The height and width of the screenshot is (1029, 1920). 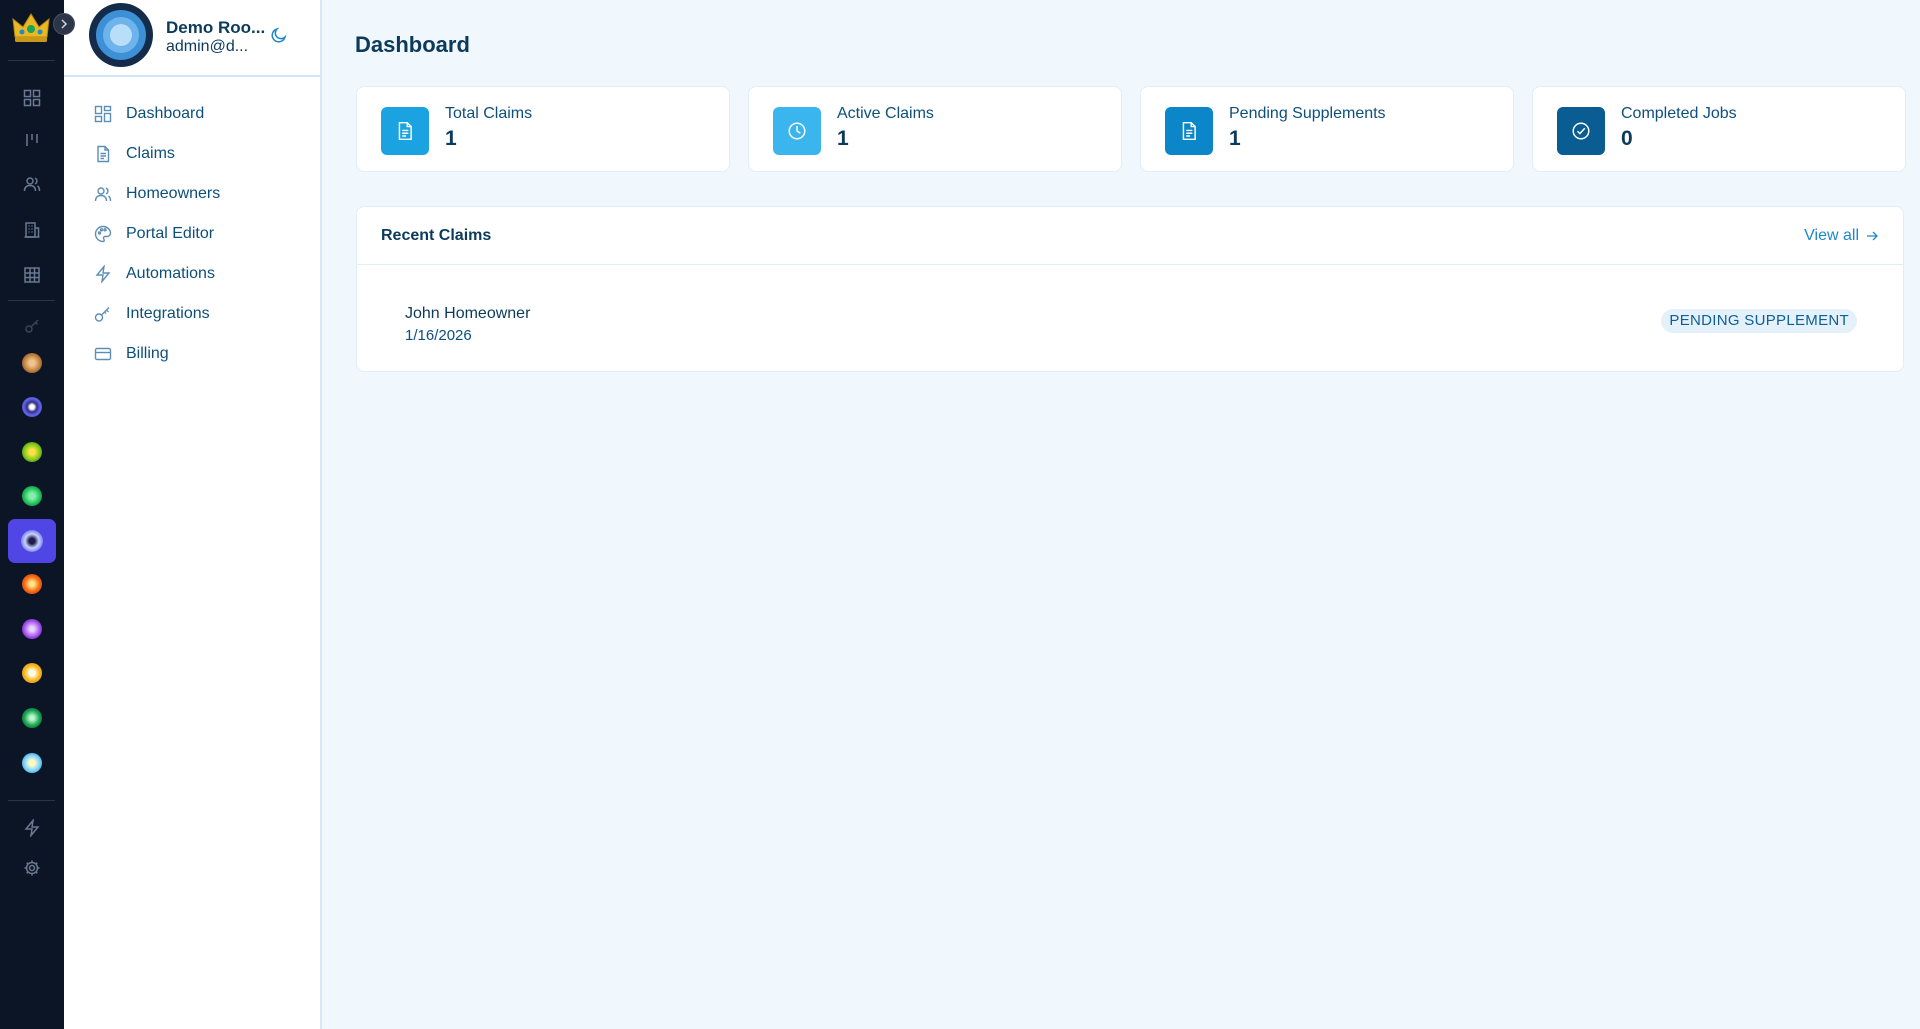 I want to click on stat-label: Active Claims, so click(x=885, y=113).